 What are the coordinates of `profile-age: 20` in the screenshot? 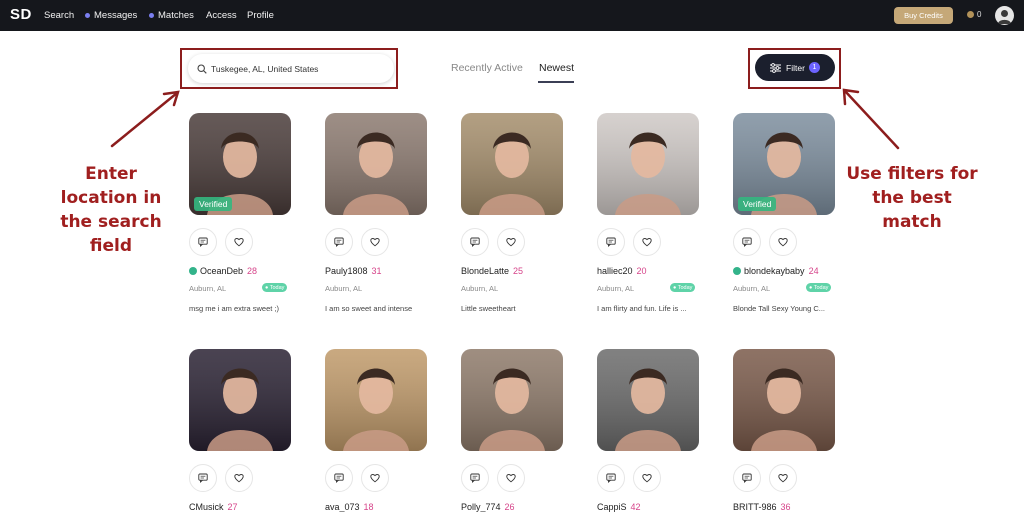 It's located at (641, 271).